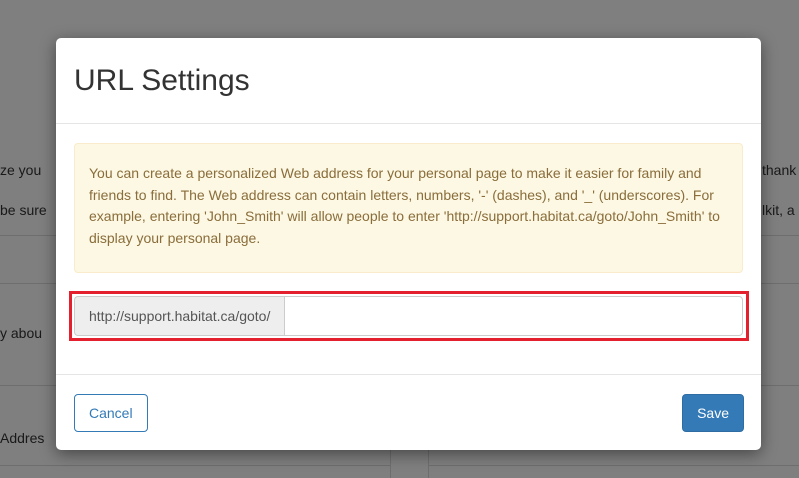  I want to click on url-input-group: http://support.habitat.ca/goto/, so click(408, 316).